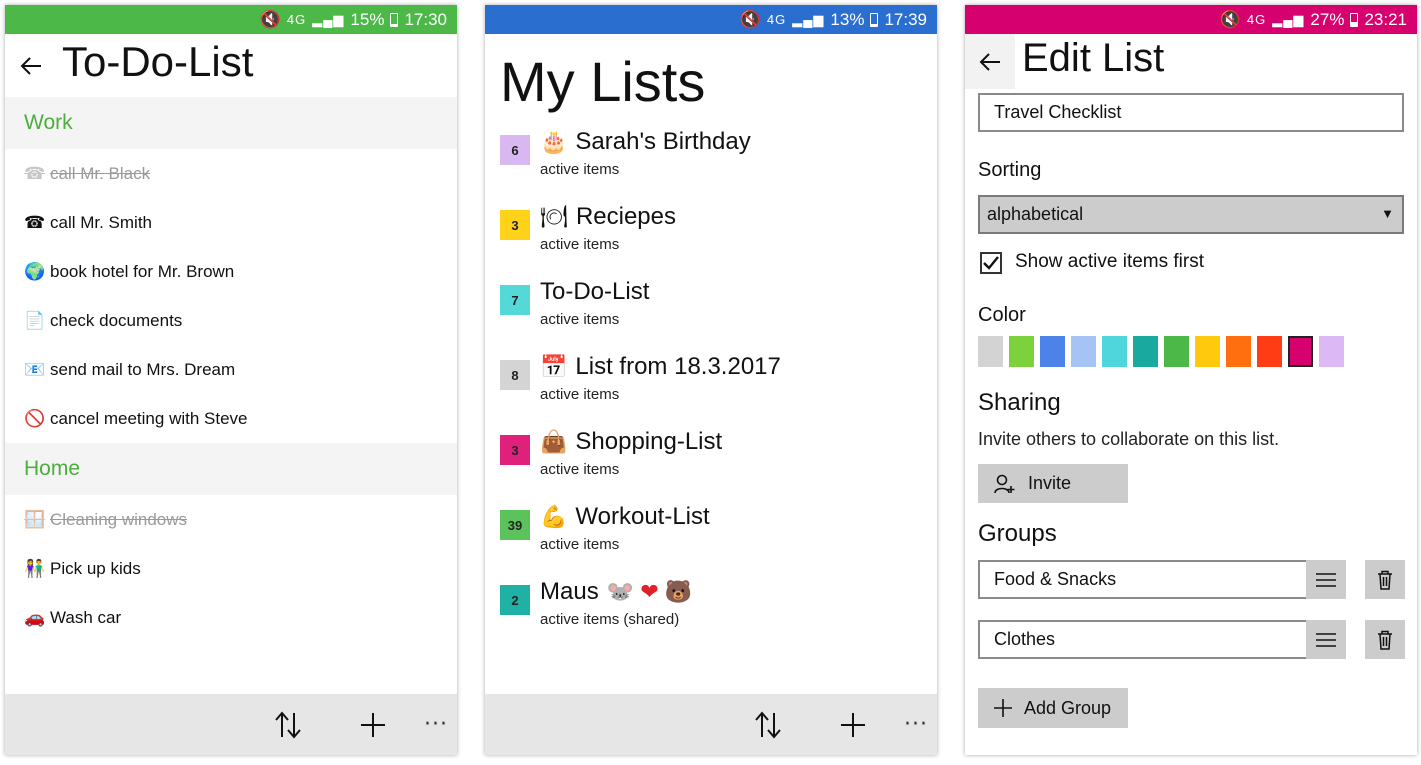  Describe the element at coordinates (1003, 708) in the screenshot. I see `plus-icon` at that location.